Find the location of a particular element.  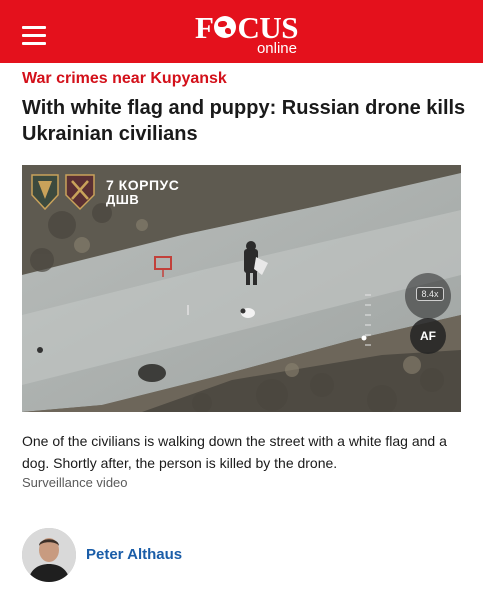

zoom-level-badge: 8.4x is located at coordinates (430, 294).